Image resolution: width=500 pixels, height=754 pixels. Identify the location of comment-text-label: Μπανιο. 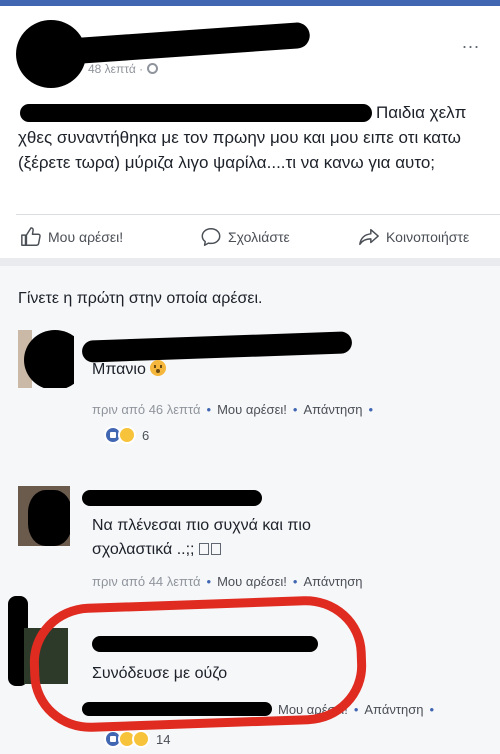
(119, 369).